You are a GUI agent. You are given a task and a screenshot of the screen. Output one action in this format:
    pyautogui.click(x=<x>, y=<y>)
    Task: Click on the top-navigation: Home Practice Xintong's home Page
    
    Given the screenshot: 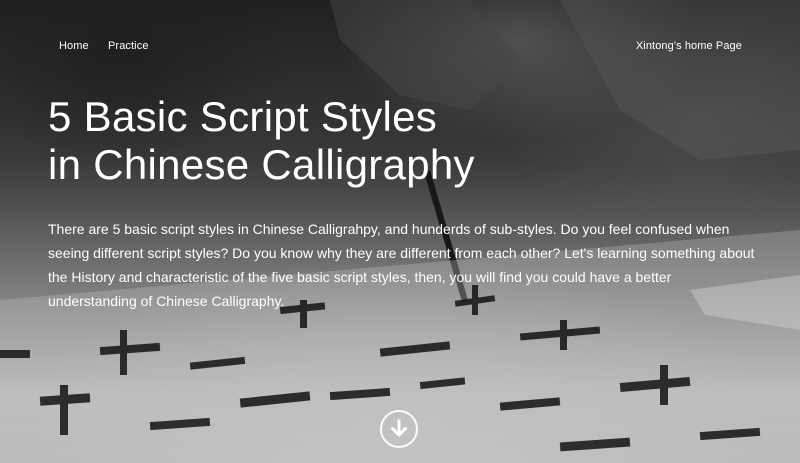 What is the action you would take?
    pyautogui.click(x=400, y=48)
    